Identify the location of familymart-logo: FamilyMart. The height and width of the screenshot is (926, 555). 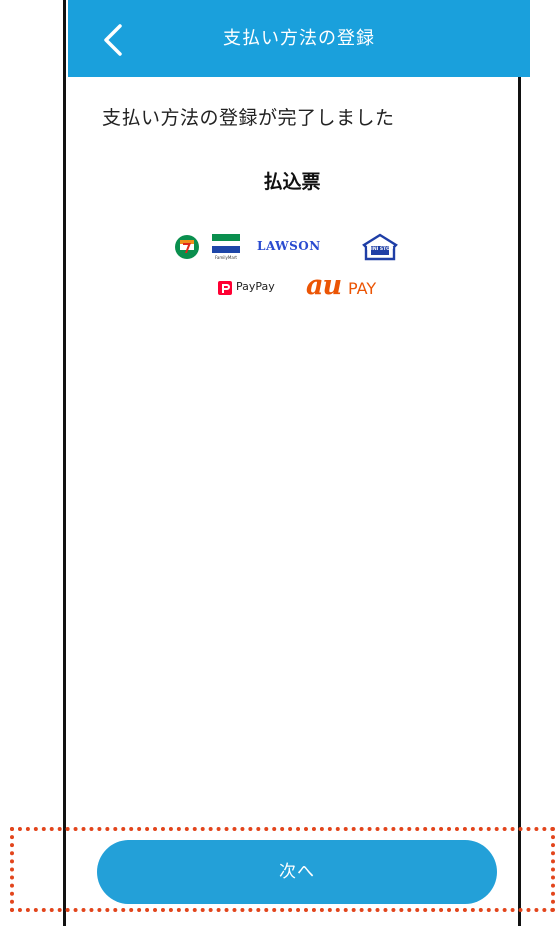
(226, 247).